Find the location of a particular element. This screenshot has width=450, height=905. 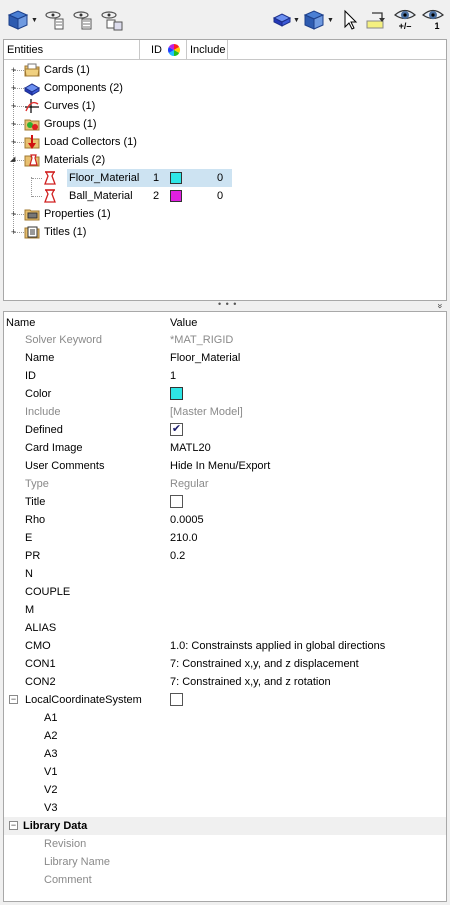

prop-name: COUPLE is located at coordinates (48, 592).